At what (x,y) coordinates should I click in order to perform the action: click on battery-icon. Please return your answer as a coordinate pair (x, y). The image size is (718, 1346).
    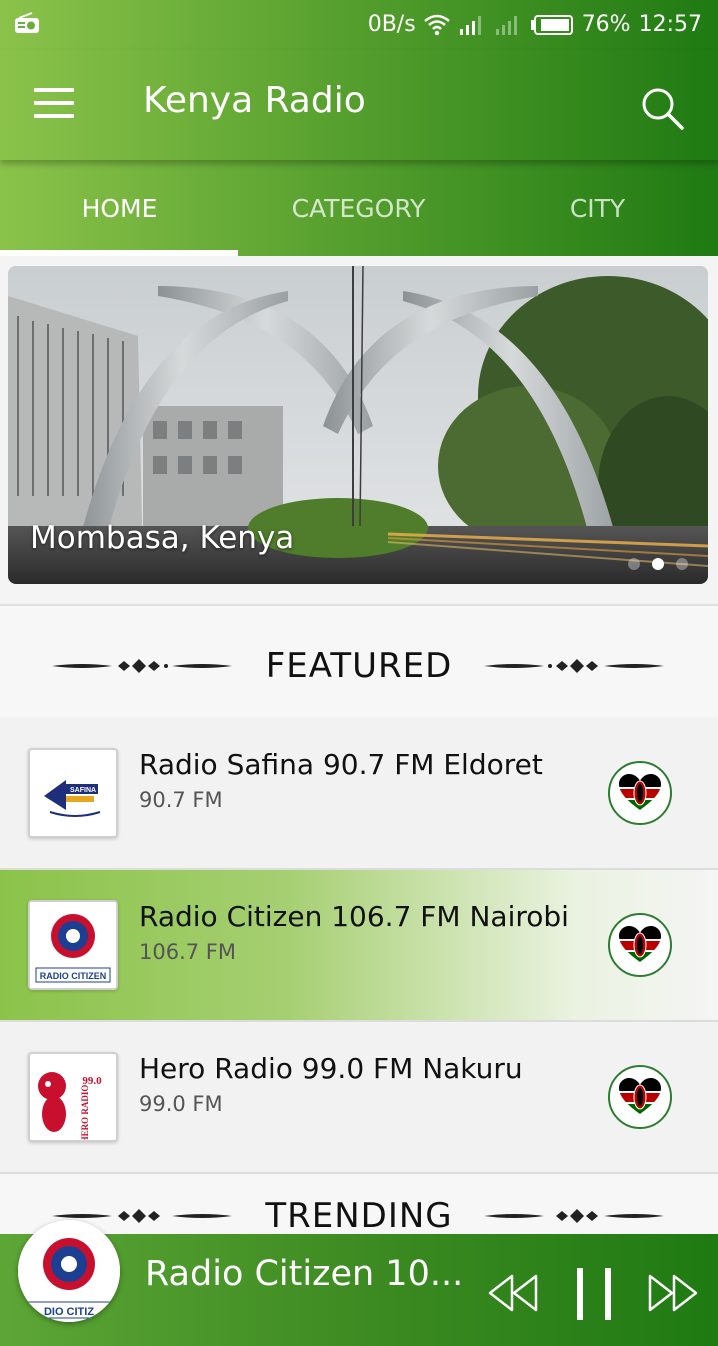
    Looking at the image, I should click on (551, 25).